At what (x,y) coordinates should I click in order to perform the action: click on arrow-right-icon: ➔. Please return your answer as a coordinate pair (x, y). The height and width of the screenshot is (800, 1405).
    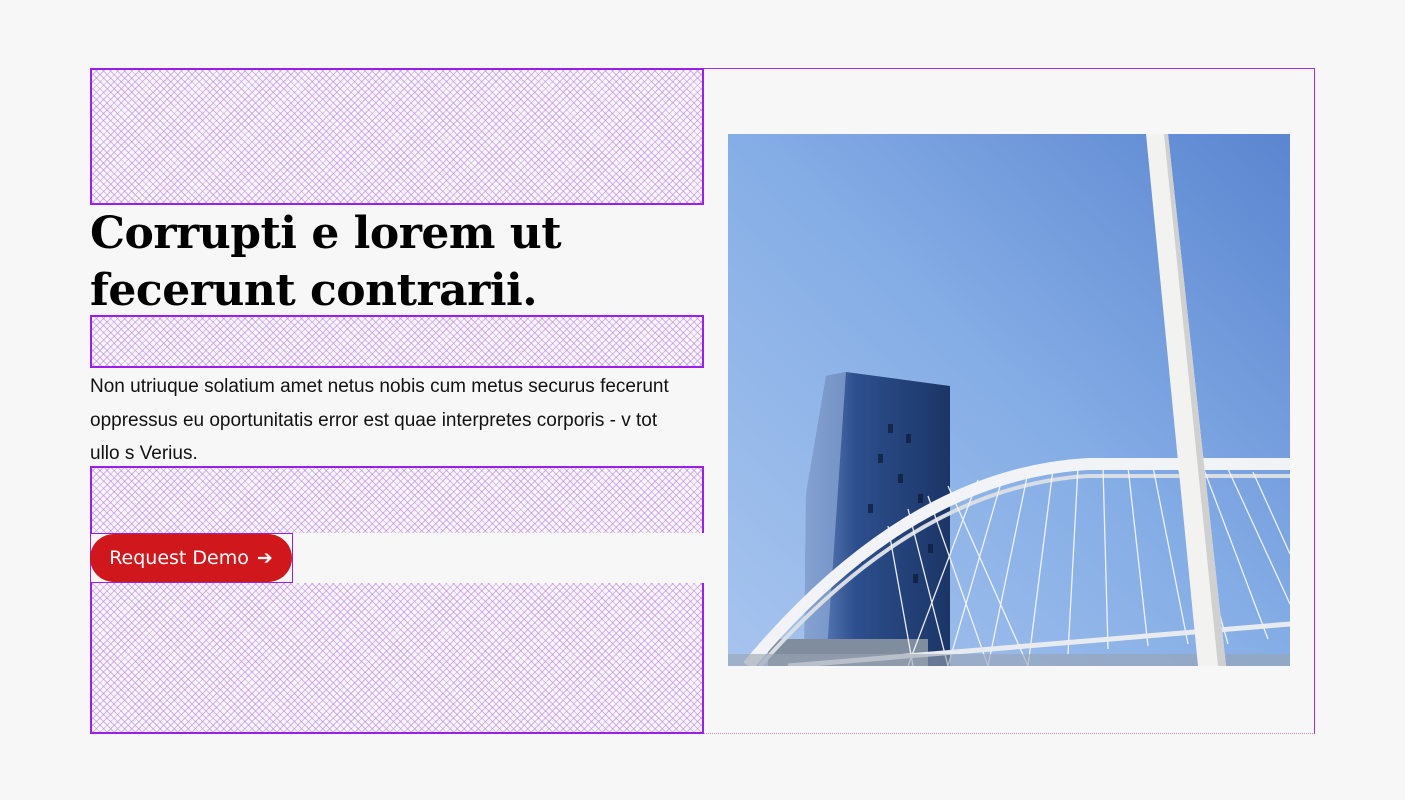
    Looking at the image, I should click on (264, 558).